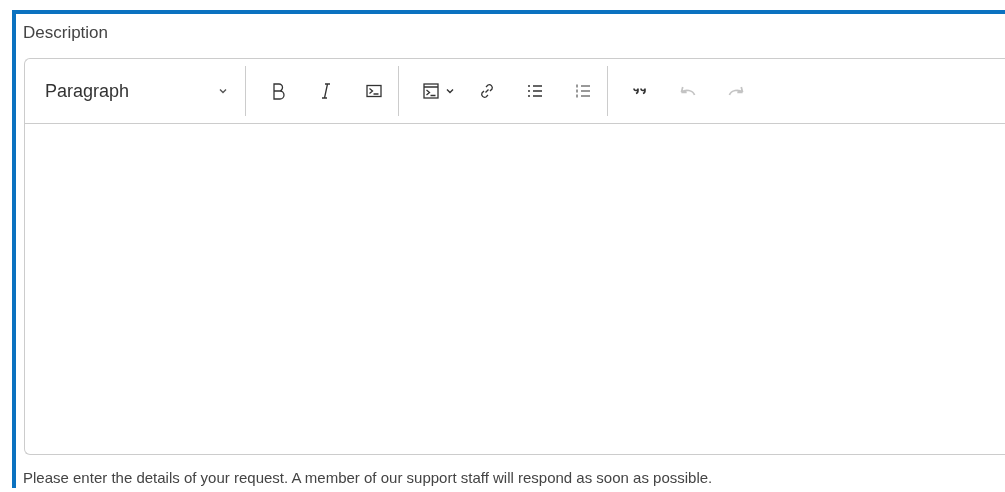 The image size is (1005, 492). I want to click on help-text: Please enter the details of your request. A member of our support staff will respond as soon as possible., so click(368, 477).